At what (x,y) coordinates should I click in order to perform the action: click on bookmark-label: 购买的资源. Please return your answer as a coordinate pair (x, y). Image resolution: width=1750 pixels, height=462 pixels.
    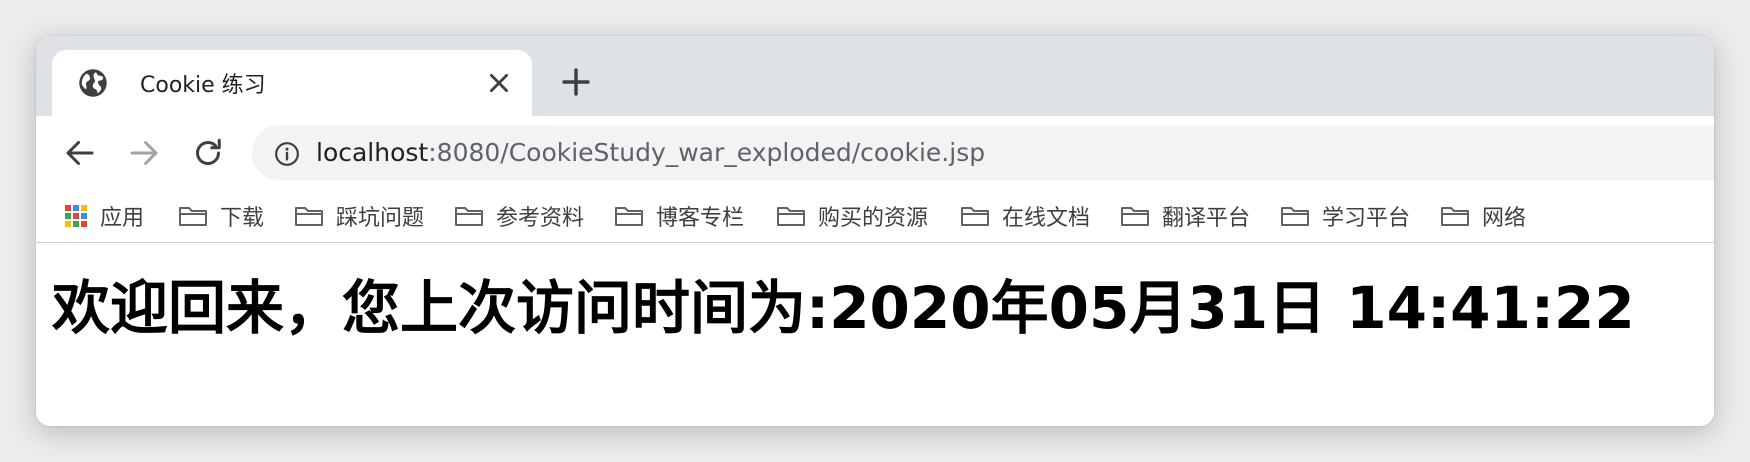
    Looking at the image, I should click on (873, 218).